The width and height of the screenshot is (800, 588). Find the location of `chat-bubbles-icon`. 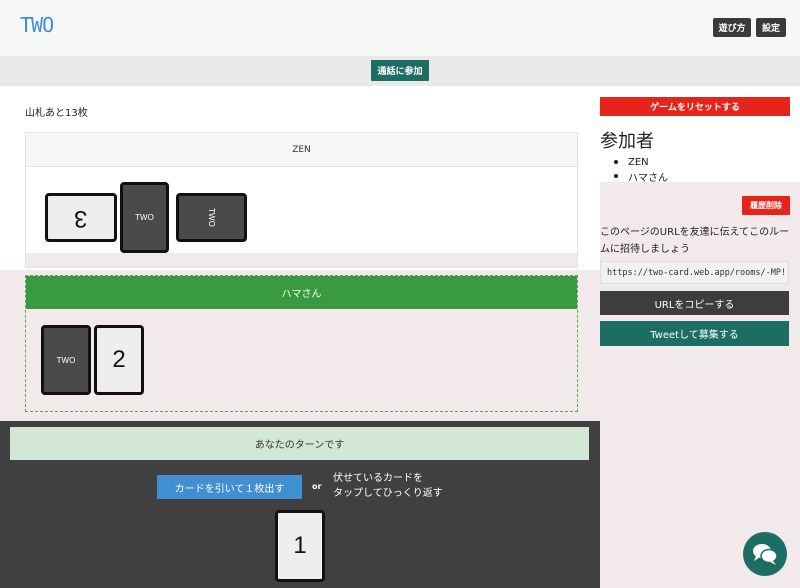

chat-bubbles-icon is located at coordinates (765, 554).